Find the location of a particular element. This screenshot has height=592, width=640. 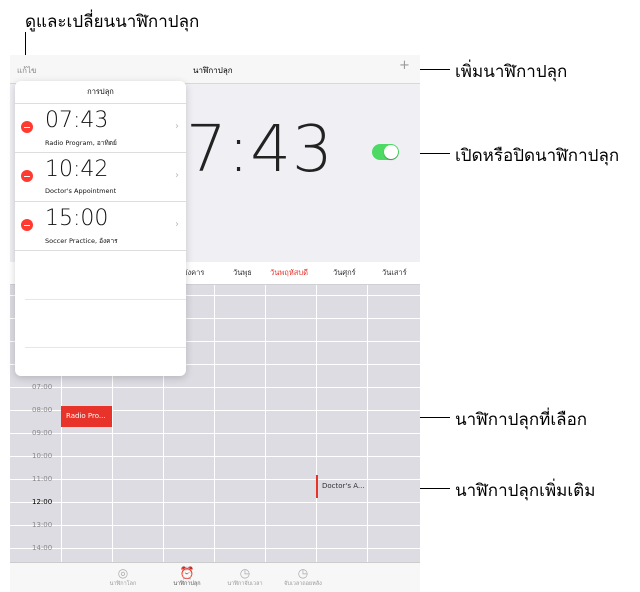

day-label: อังคาร is located at coordinates (194, 272).